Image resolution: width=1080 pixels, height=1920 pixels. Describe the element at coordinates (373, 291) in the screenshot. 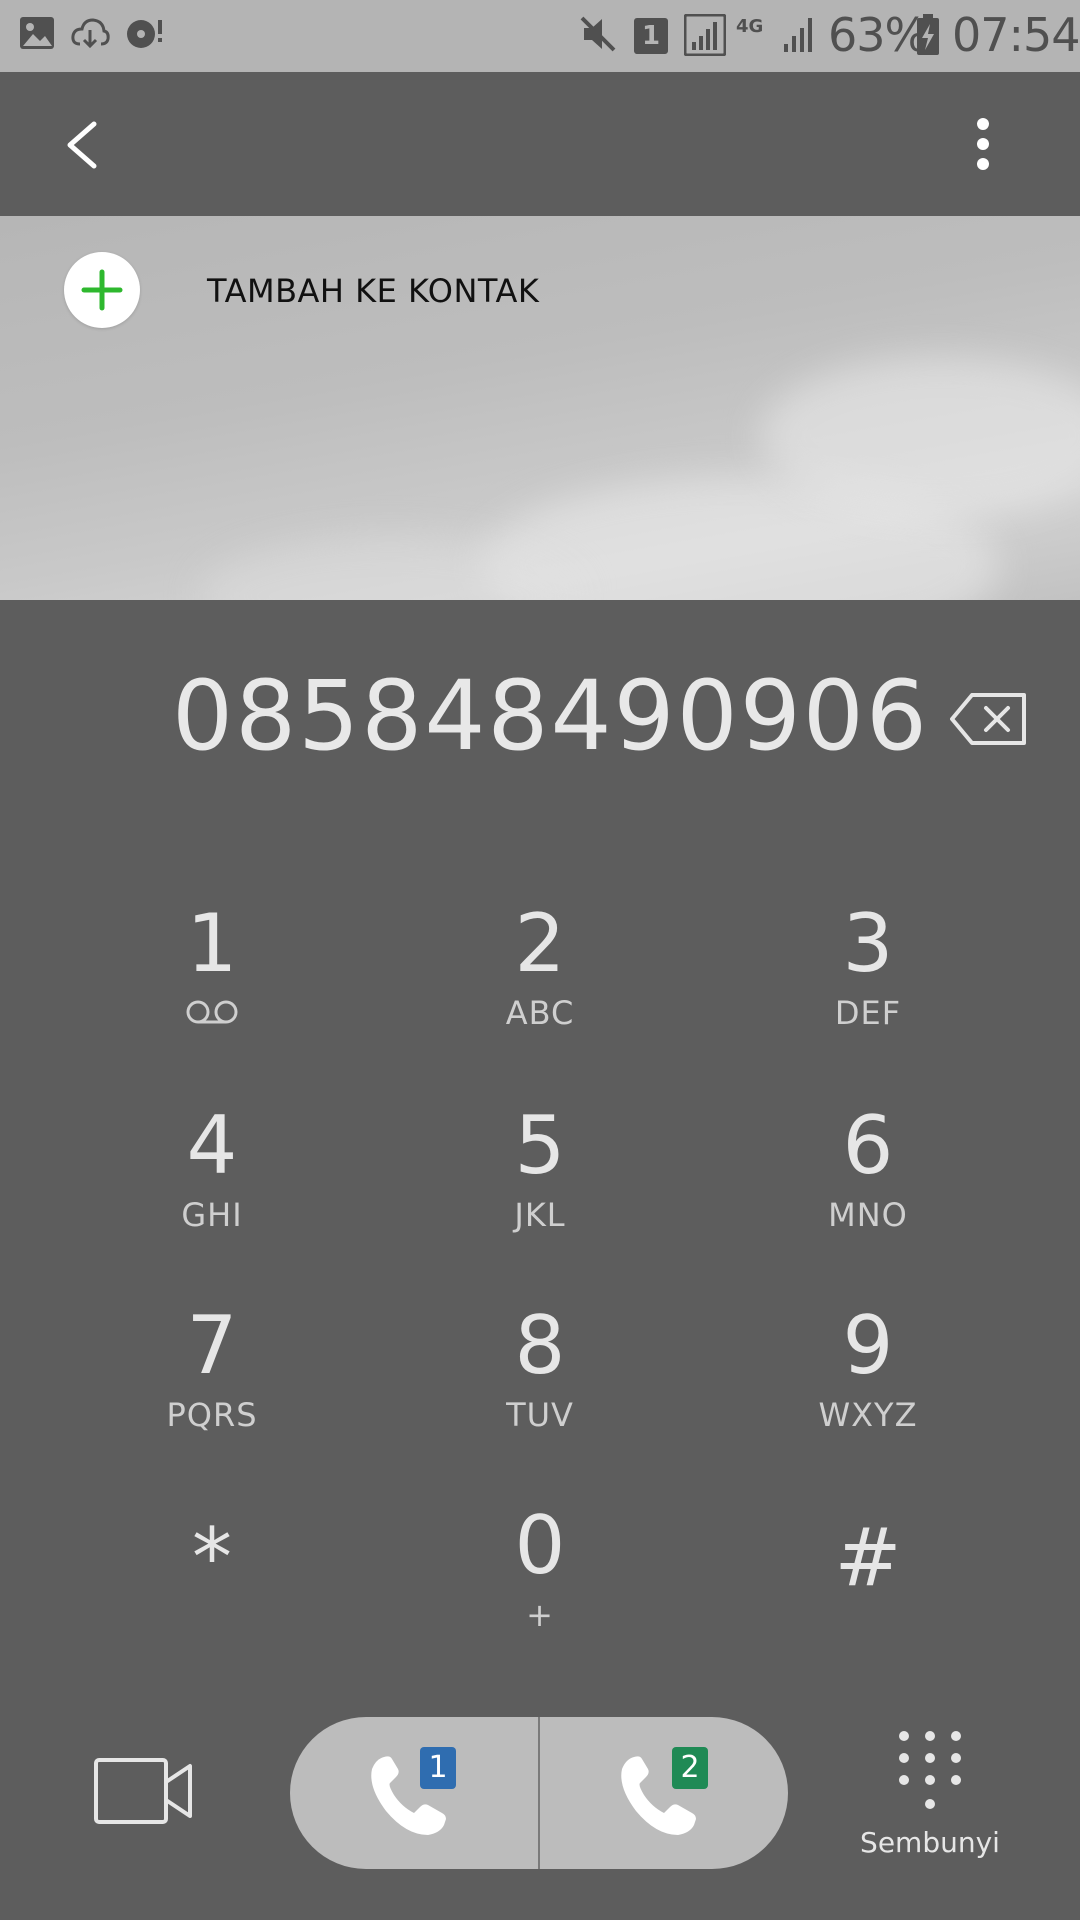

I see `add-to-contacts-label: TAMBAH KE KONTAK` at that location.